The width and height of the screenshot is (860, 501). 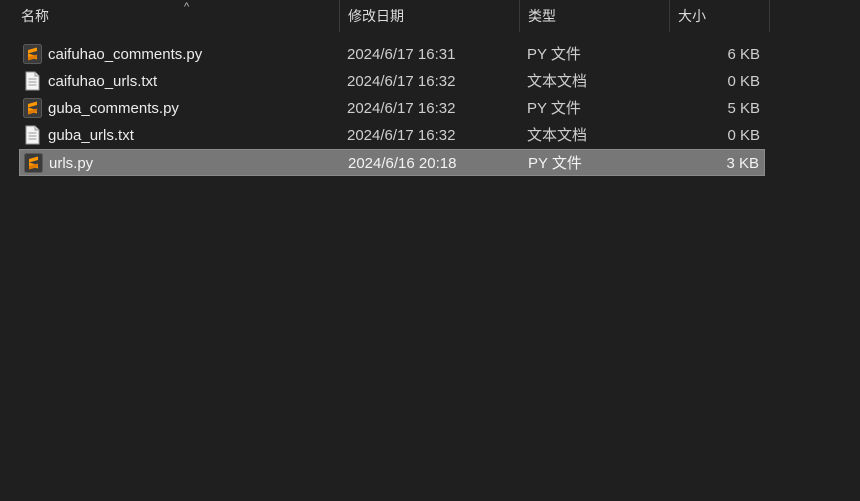 I want to click on file-modified-date: 2024/6/17 16:31, so click(x=401, y=54).